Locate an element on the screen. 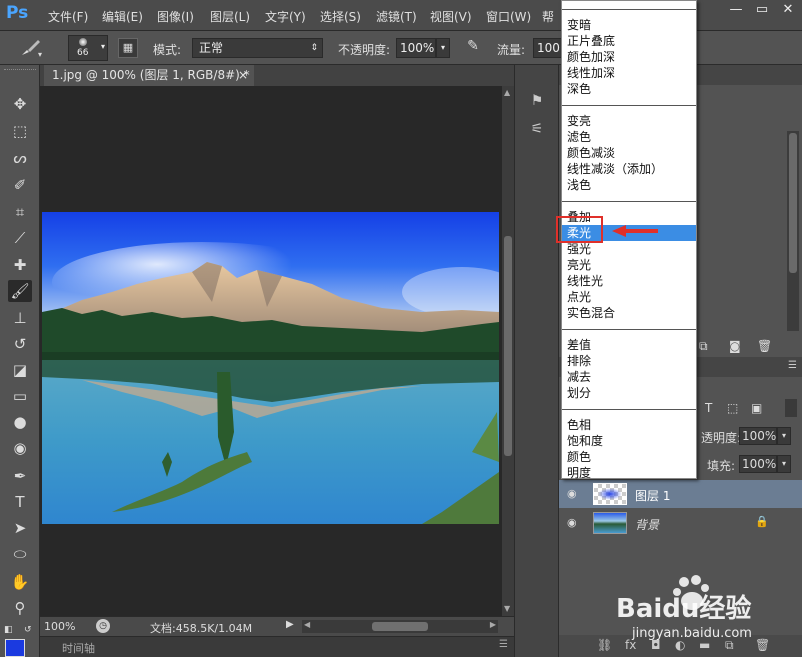 The image size is (802, 657). default-colors-icon: ◧ is located at coordinates (9, 630).